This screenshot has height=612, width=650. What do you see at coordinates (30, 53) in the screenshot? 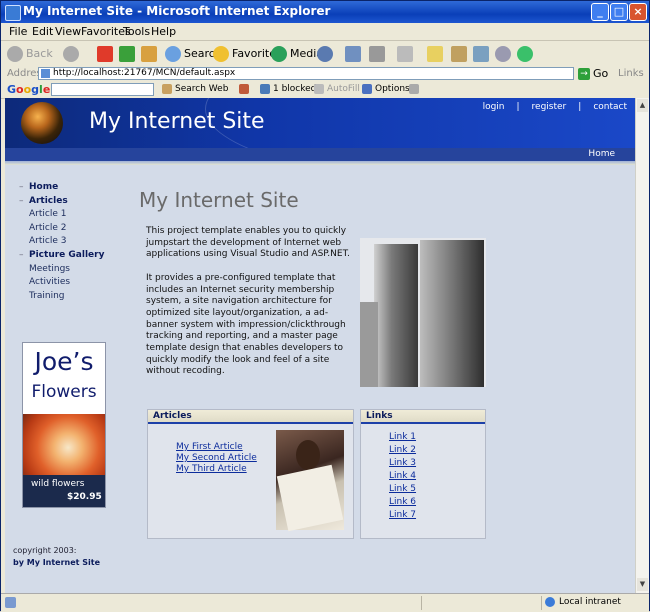
I see `back-button: Back` at bounding box center [30, 53].